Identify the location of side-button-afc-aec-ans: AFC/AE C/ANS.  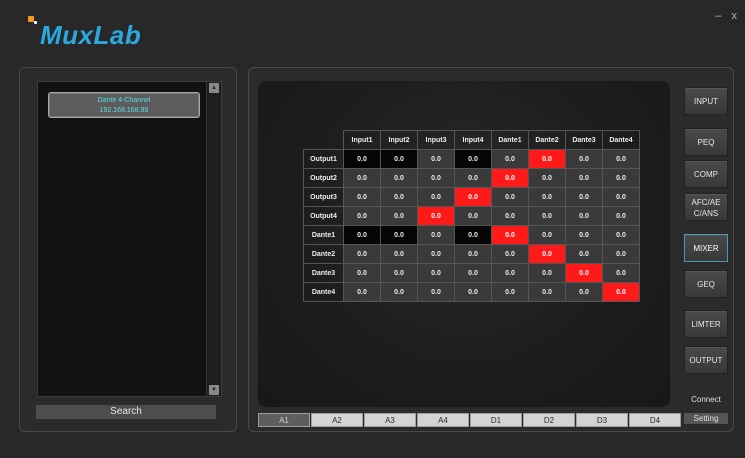
(706, 207).